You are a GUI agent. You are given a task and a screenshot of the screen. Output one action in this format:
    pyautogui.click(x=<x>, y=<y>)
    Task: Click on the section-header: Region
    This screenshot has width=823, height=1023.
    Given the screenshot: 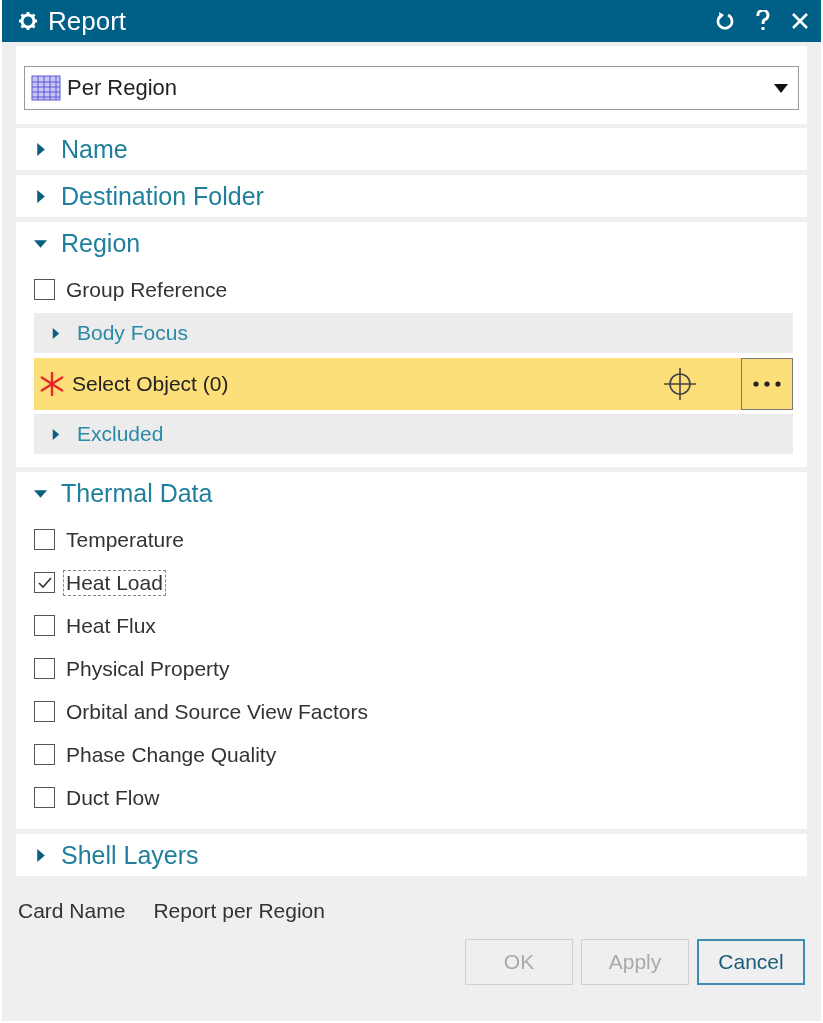 What is the action you would take?
    pyautogui.click(x=413, y=243)
    